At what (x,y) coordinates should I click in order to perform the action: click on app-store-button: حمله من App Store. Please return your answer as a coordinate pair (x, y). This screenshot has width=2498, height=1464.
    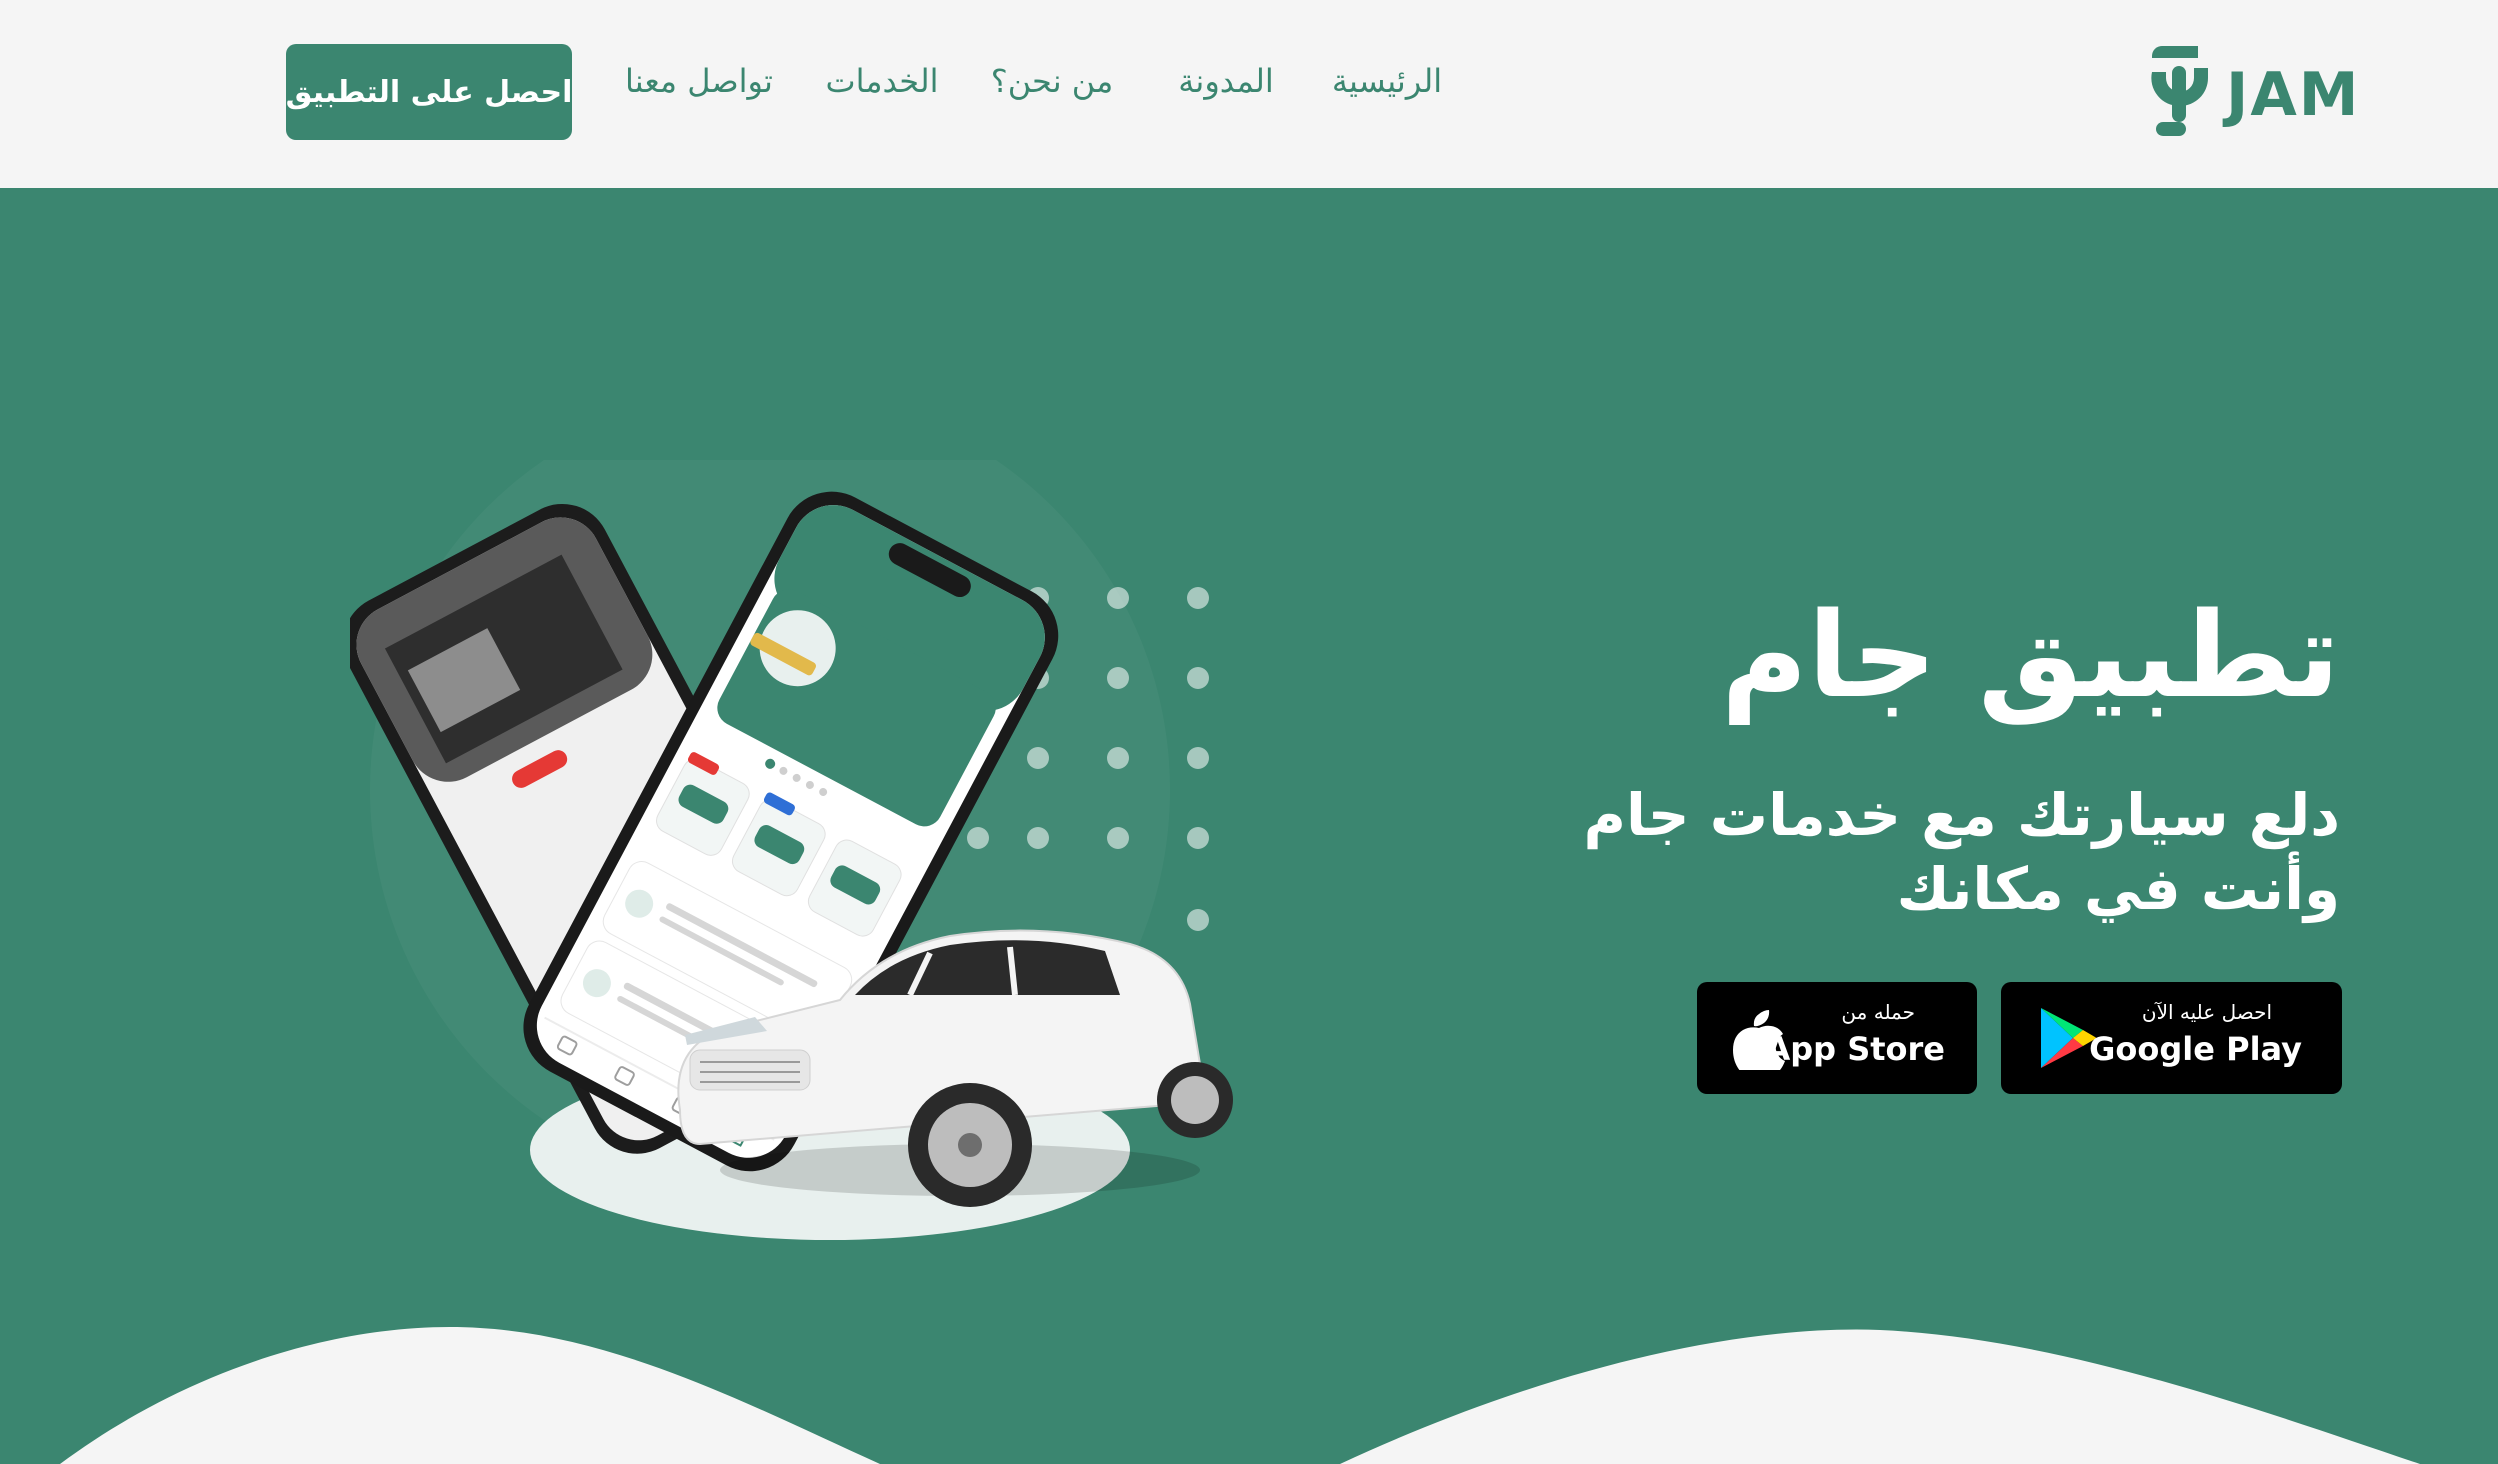
    Looking at the image, I should click on (1837, 1038).